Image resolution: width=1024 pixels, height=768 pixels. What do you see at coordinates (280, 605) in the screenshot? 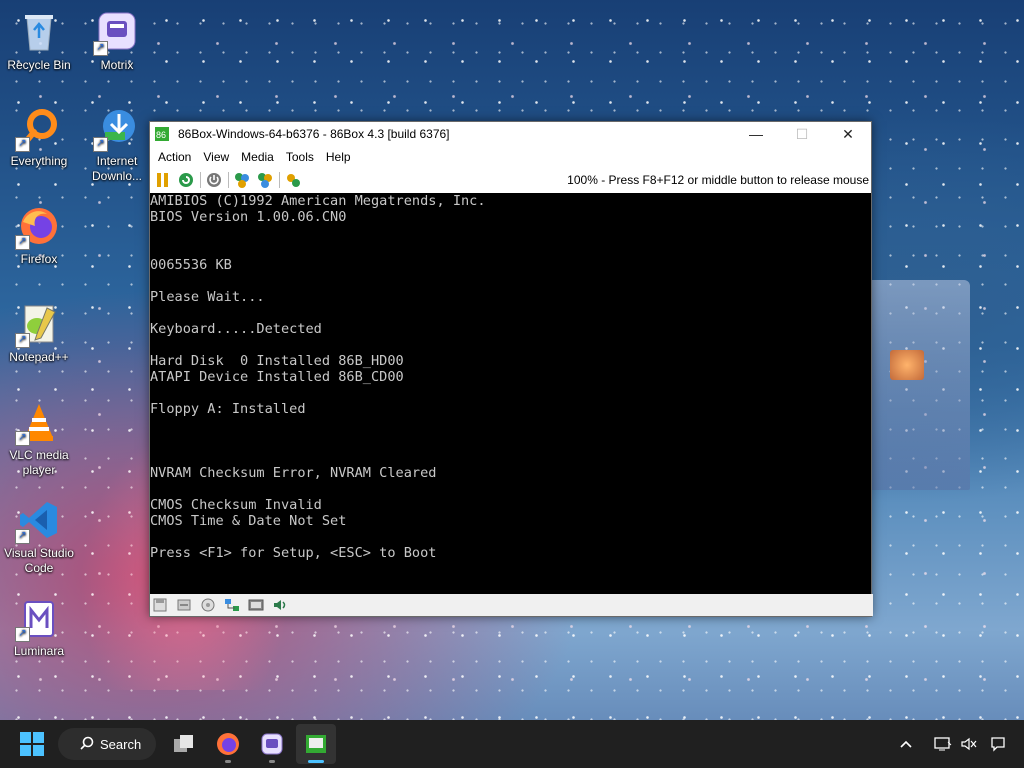
I see `sound-icon` at bounding box center [280, 605].